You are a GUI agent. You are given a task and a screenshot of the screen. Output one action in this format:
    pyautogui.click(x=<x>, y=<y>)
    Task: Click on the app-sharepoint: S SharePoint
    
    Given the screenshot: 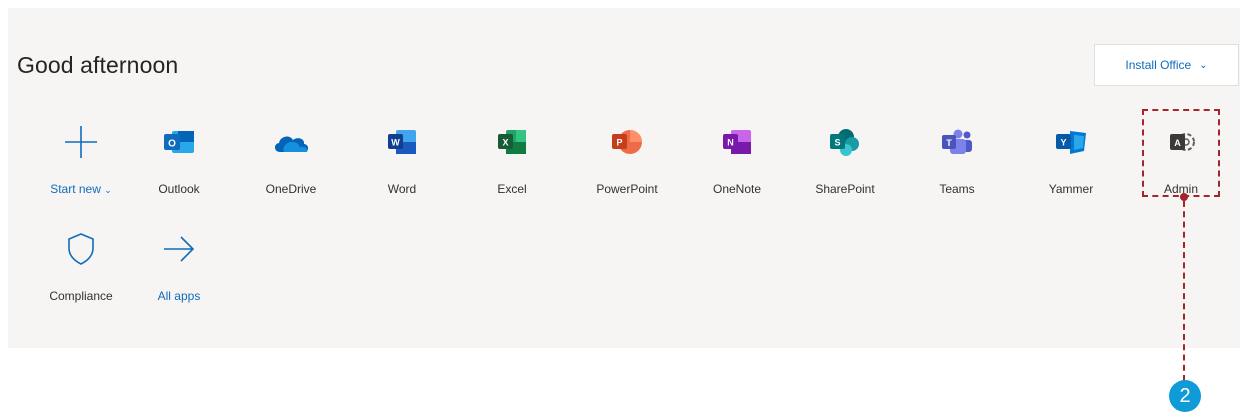 What is the action you would take?
    pyautogui.click(x=845, y=164)
    